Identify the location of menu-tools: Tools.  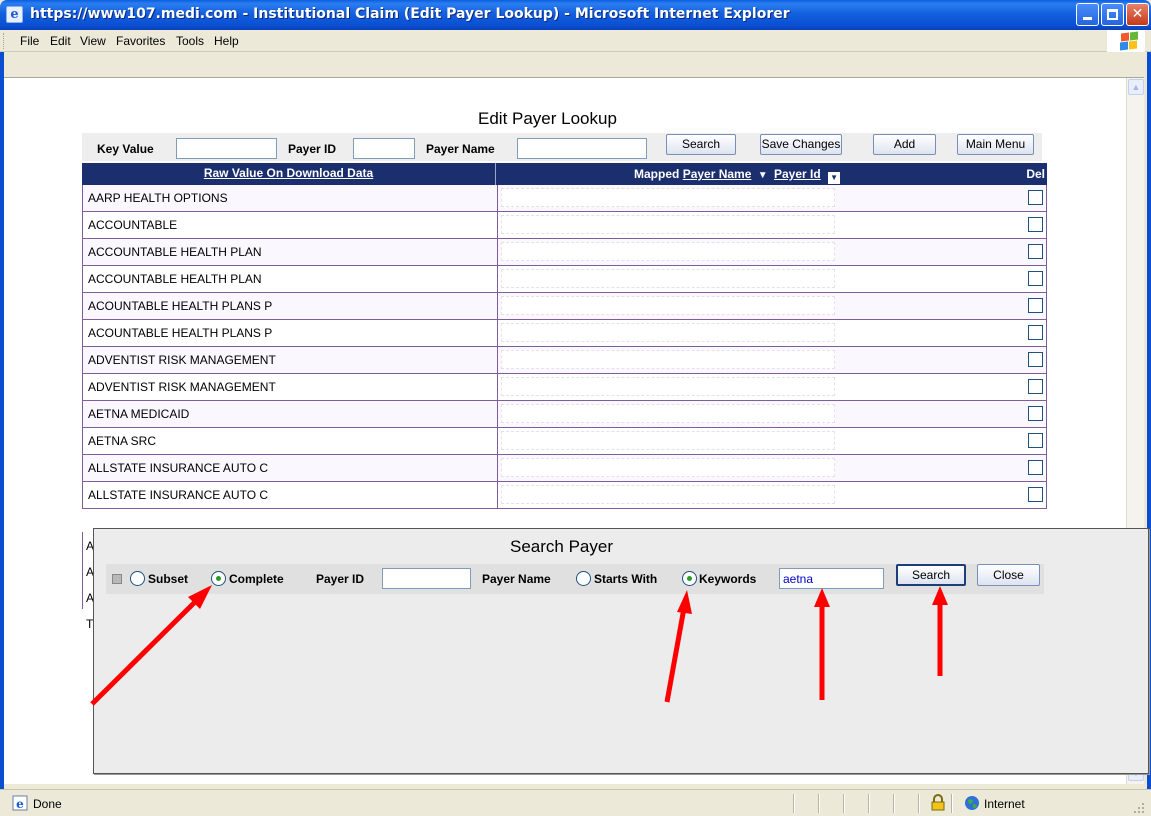
(190, 41).